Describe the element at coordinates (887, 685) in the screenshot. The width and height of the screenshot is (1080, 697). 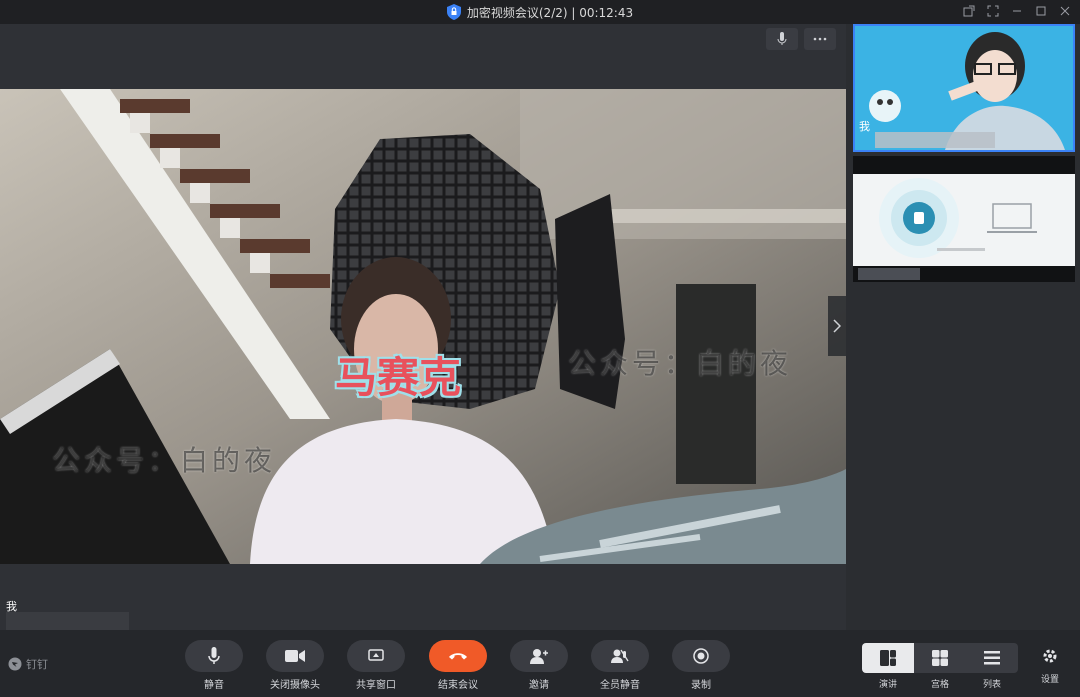
I see `view-speaker-label: 演讲` at that location.